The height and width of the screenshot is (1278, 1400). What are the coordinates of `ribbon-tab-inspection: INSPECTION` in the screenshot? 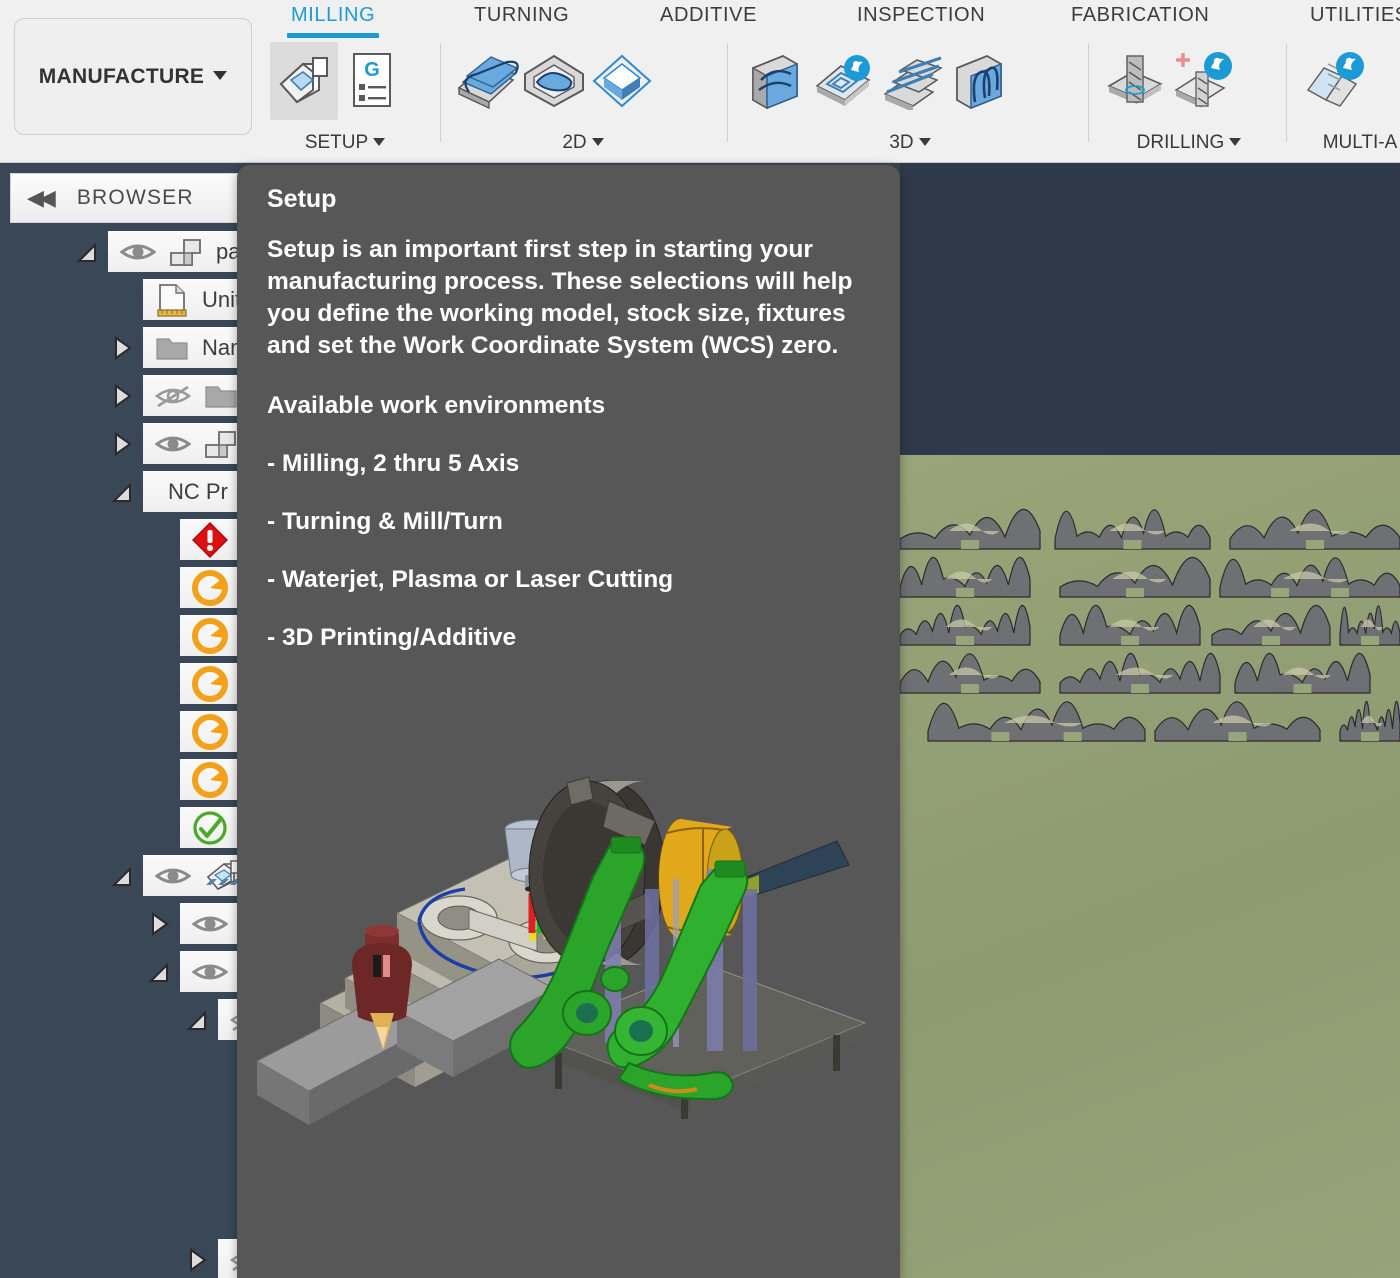 It's located at (921, 15).